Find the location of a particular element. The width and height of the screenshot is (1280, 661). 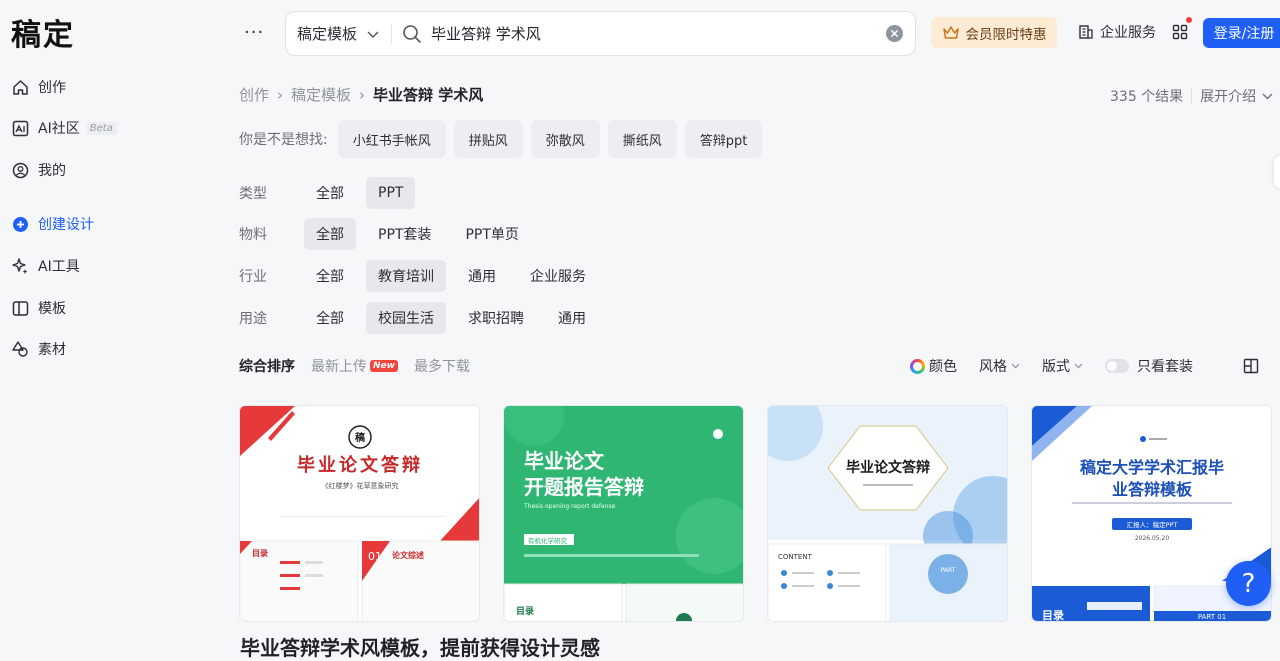

filter-row-industry: 行业 全部 教育培训 通用 企业服务 is located at coordinates (423, 276).